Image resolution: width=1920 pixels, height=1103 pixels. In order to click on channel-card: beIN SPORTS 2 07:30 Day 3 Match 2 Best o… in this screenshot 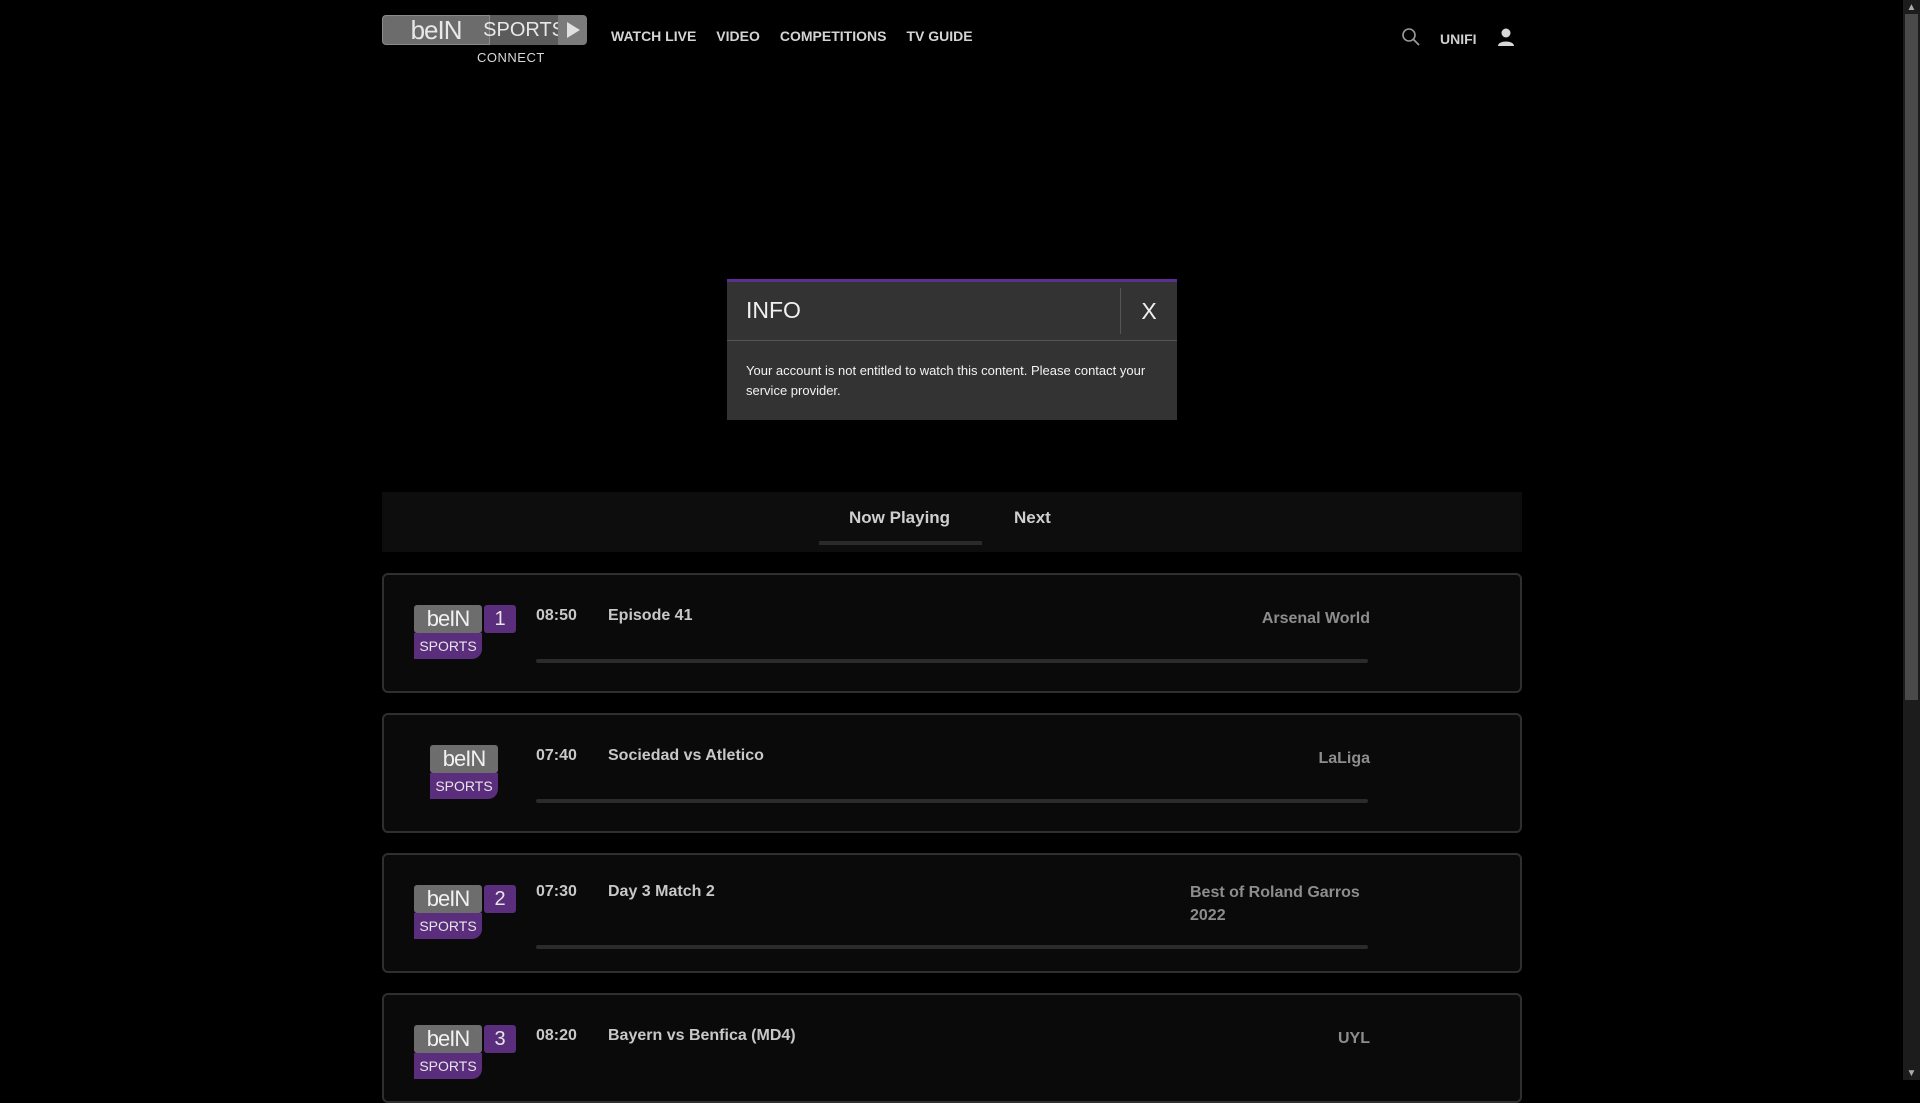, I will do `click(952, 913)`.